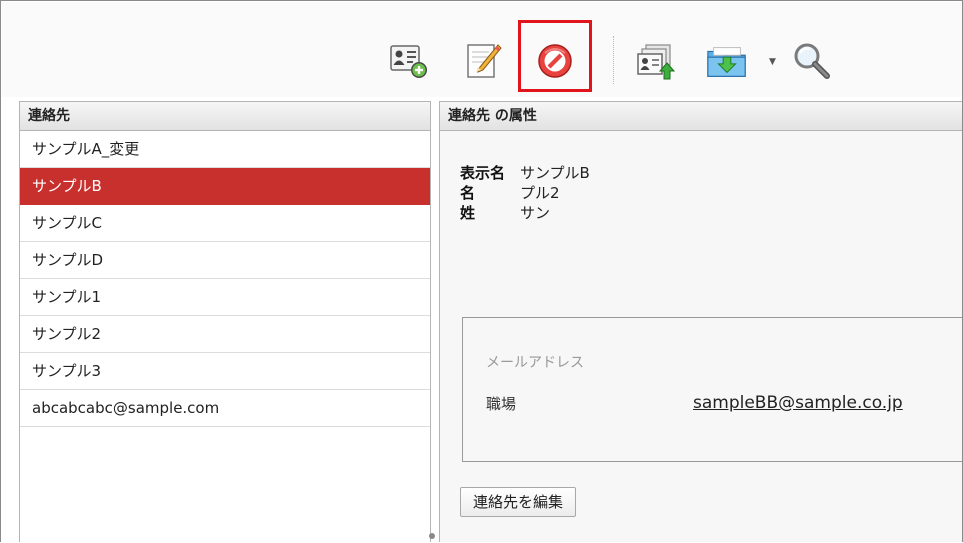 This screenshot has width=963, height=543. What do you see at coordinates (225, 297) in the screenshot?
I see `contact-list-item: サンプル1` at bounding box center [225, 297].